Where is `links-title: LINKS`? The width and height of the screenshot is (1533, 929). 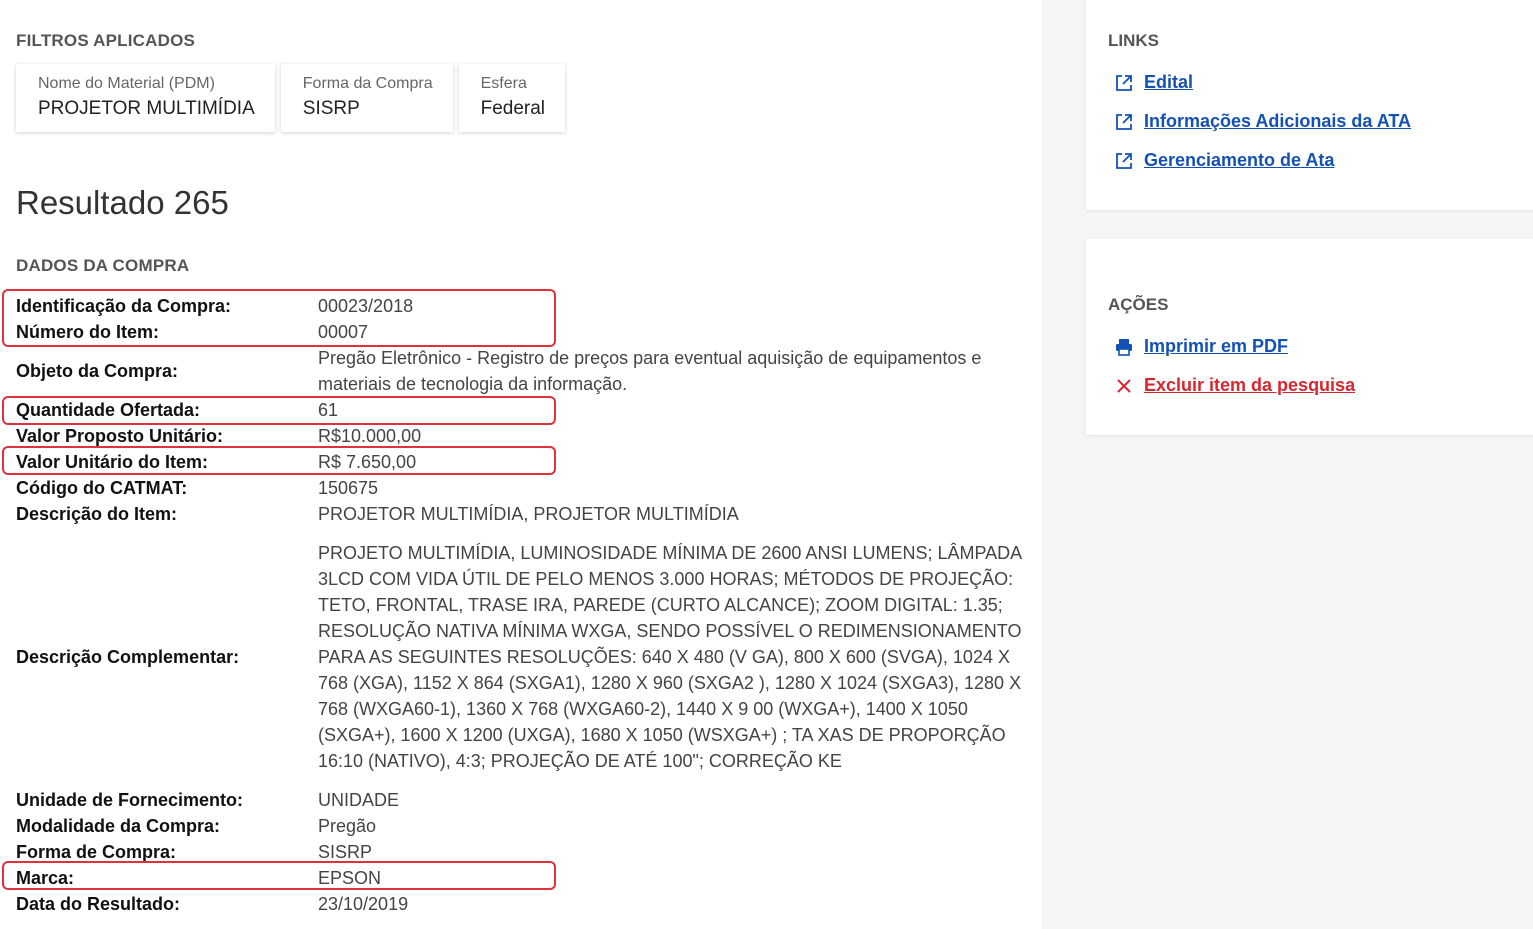
links-title: LINKS is located at coordinates (1133, 40).